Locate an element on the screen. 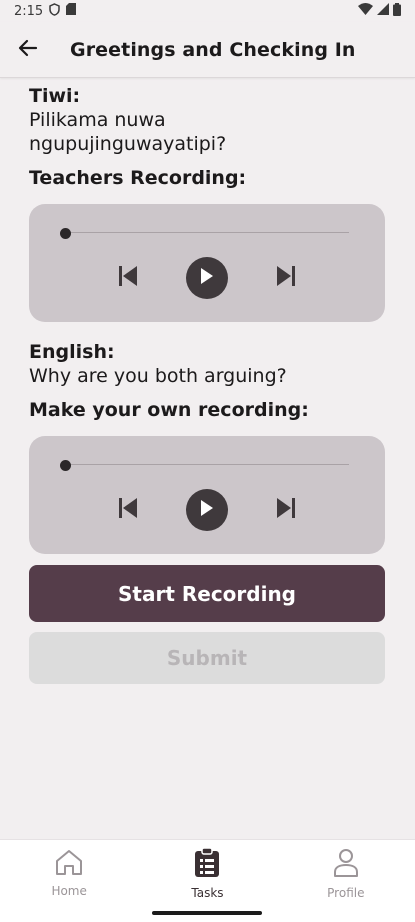  own-audio-player is located at coordinates (207, 495).